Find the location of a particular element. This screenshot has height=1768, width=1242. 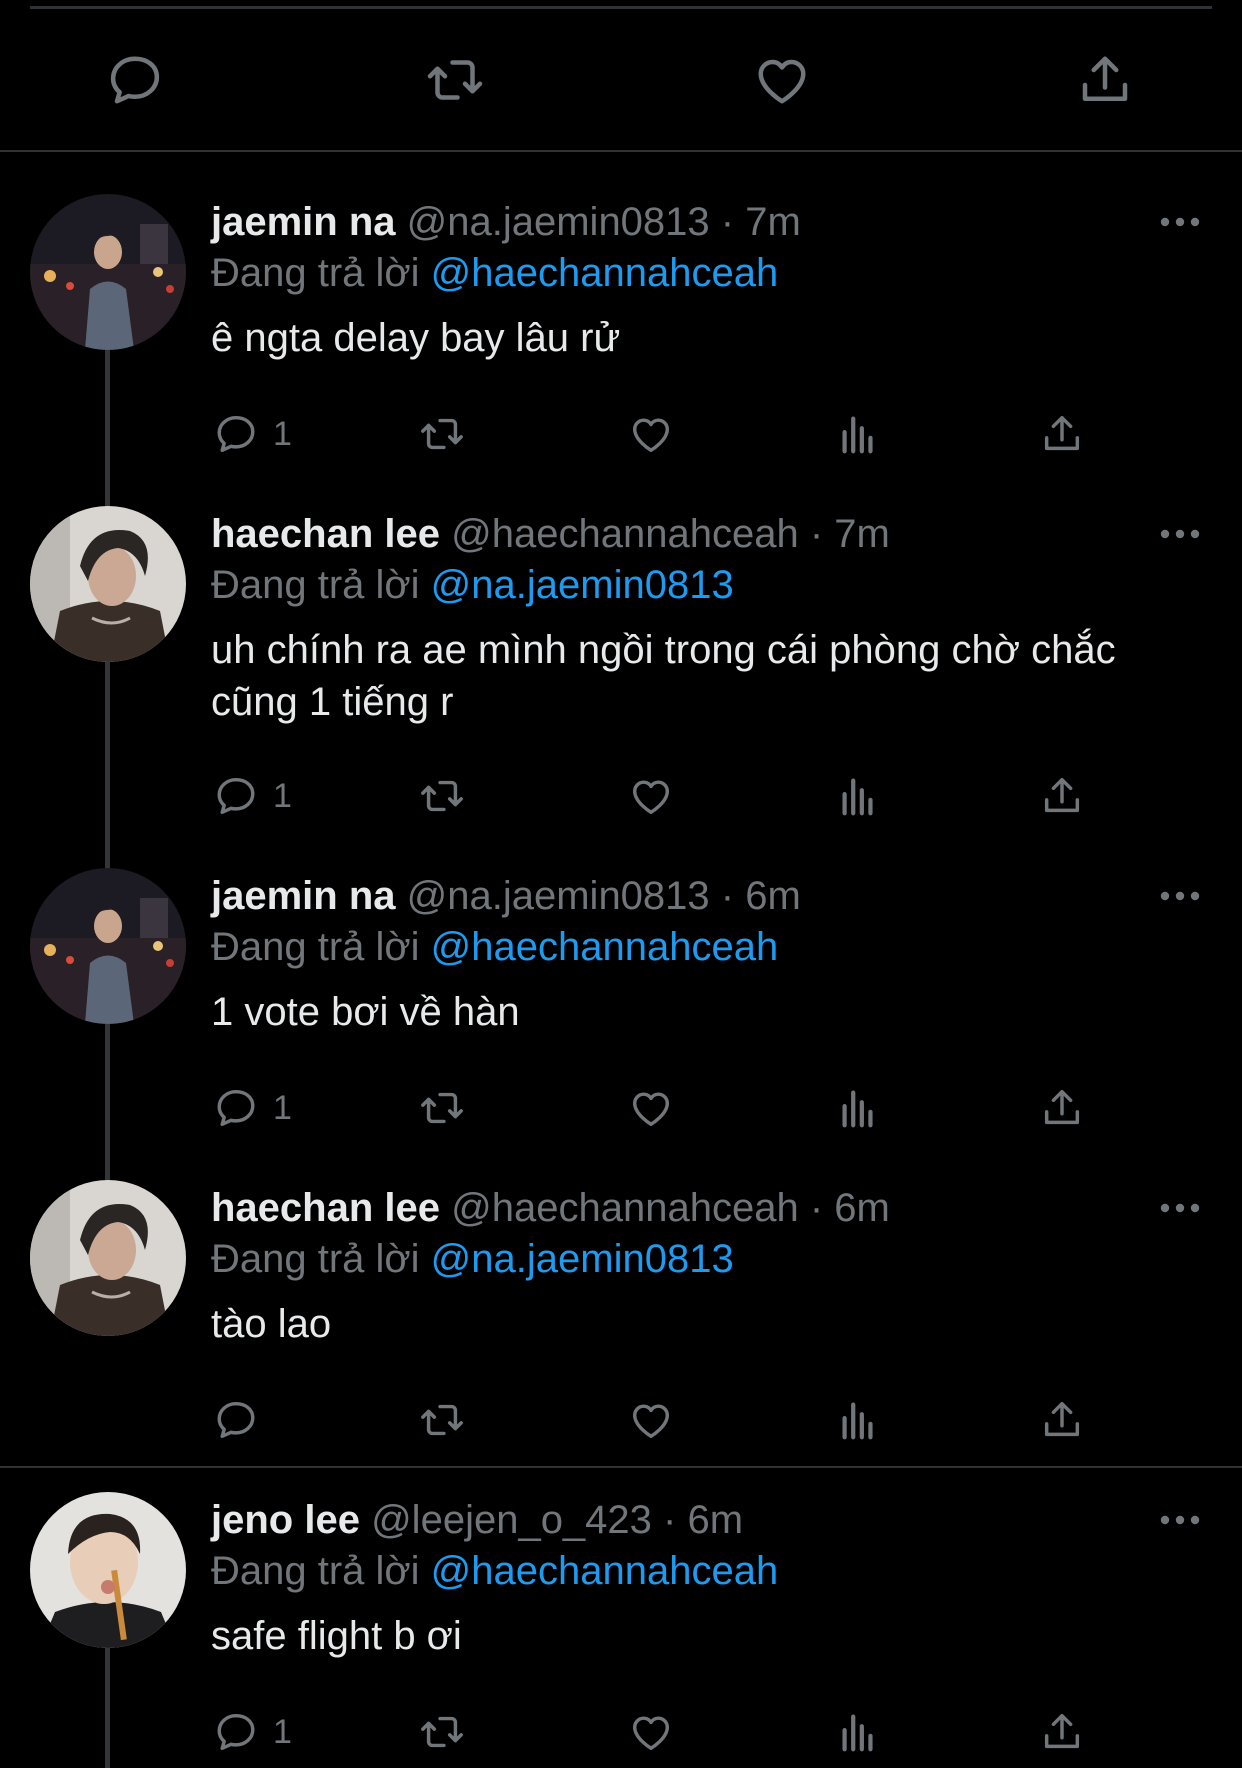

reply-icon is located at coordinates (135, 80).